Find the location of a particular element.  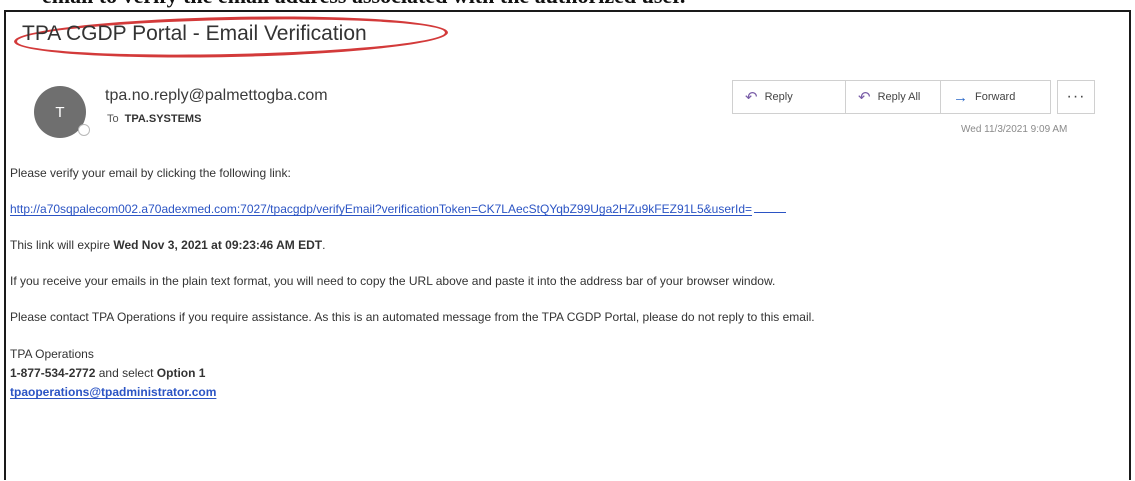

avatar-initial: T is located at coordinates (60, 112).